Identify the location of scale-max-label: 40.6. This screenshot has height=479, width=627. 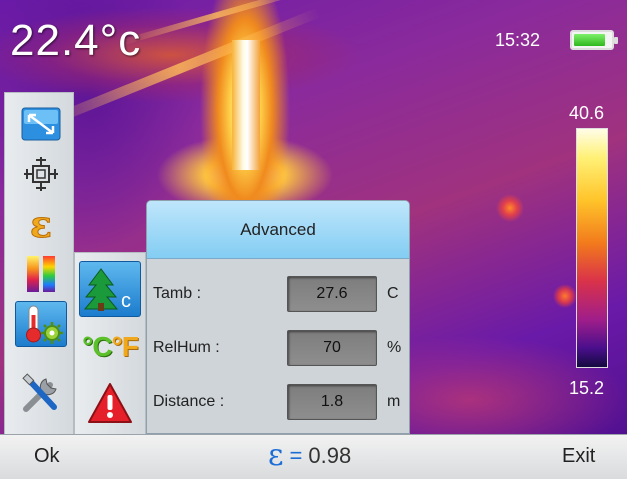
(587, 113).